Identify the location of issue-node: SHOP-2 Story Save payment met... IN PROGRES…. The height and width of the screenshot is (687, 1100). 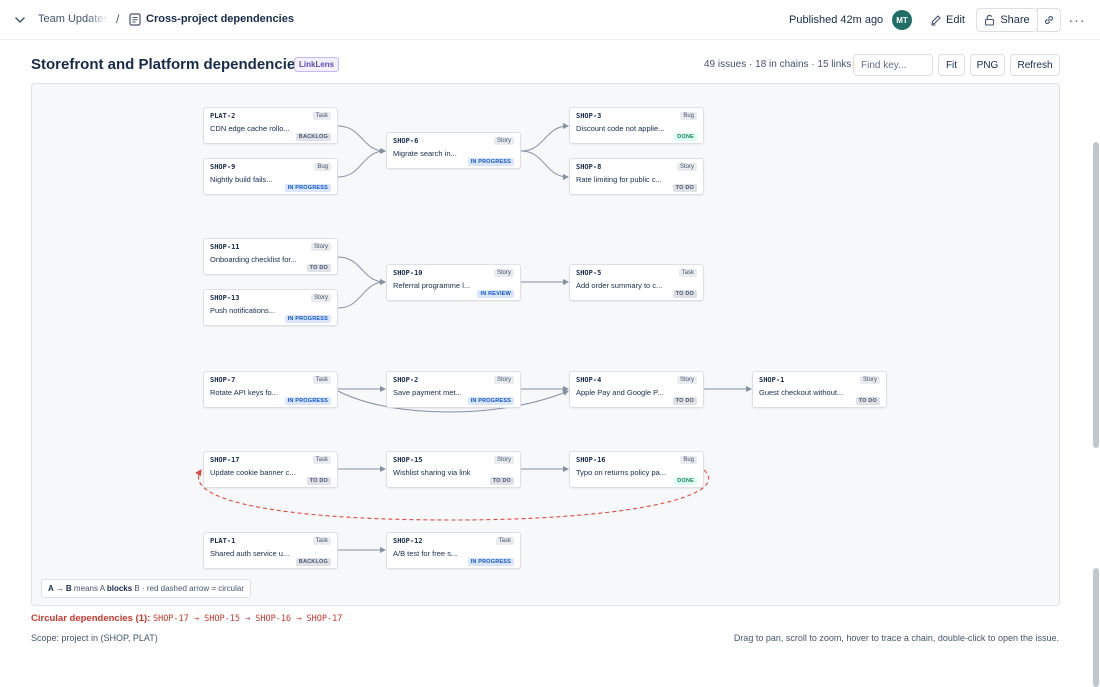
(453, 389).